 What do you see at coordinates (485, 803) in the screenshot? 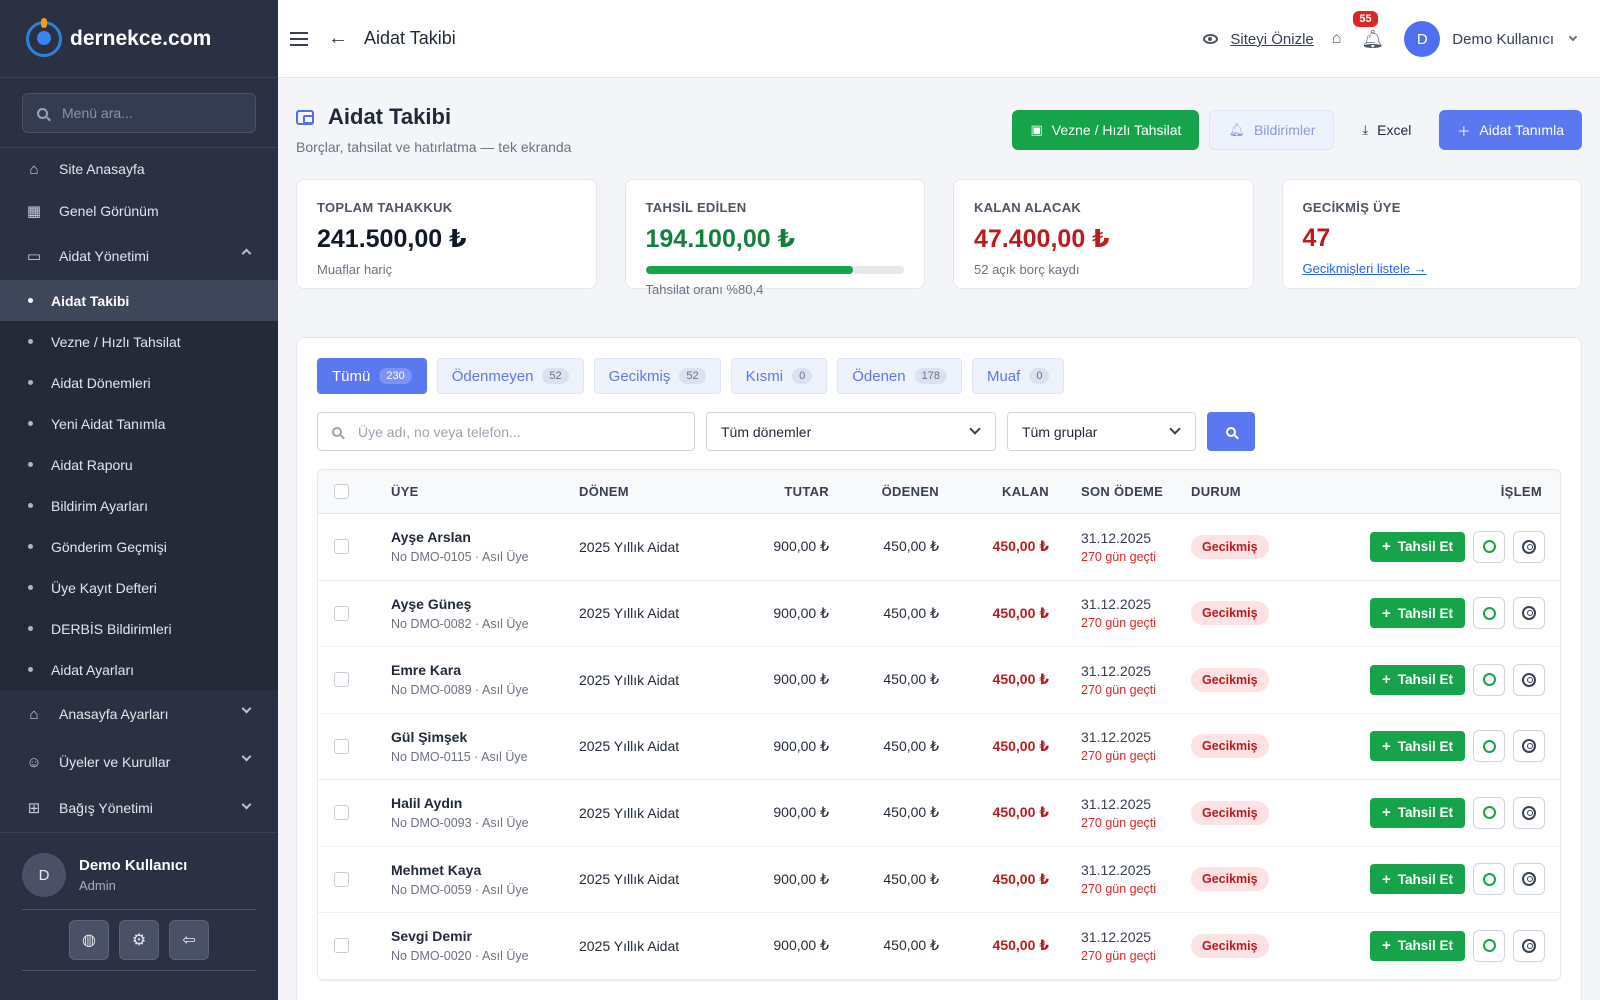
I see `member-name: Halil Aydın` at bounding box center [485, 803].